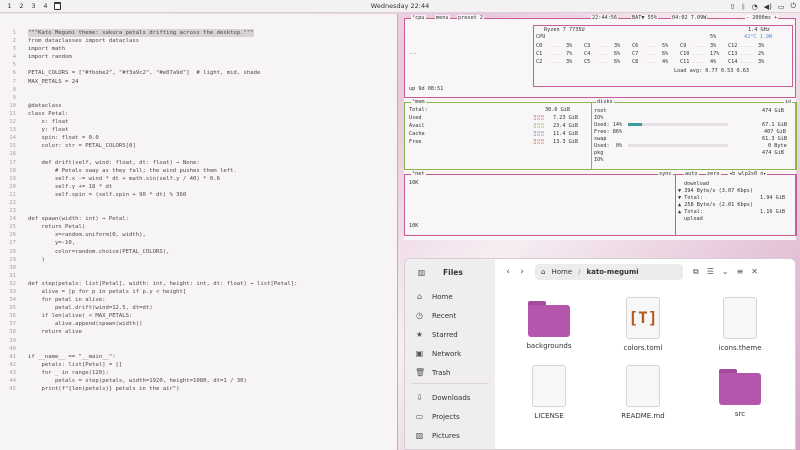  I want to click on bluetooth-icon: ᛒ, so click(743, 7).